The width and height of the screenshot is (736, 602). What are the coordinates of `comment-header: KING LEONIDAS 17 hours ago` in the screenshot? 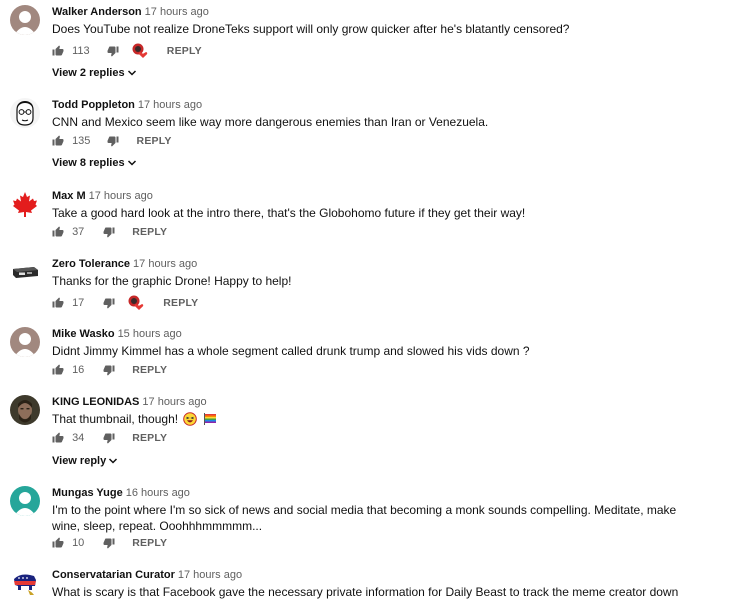 It's located at (129, 402).